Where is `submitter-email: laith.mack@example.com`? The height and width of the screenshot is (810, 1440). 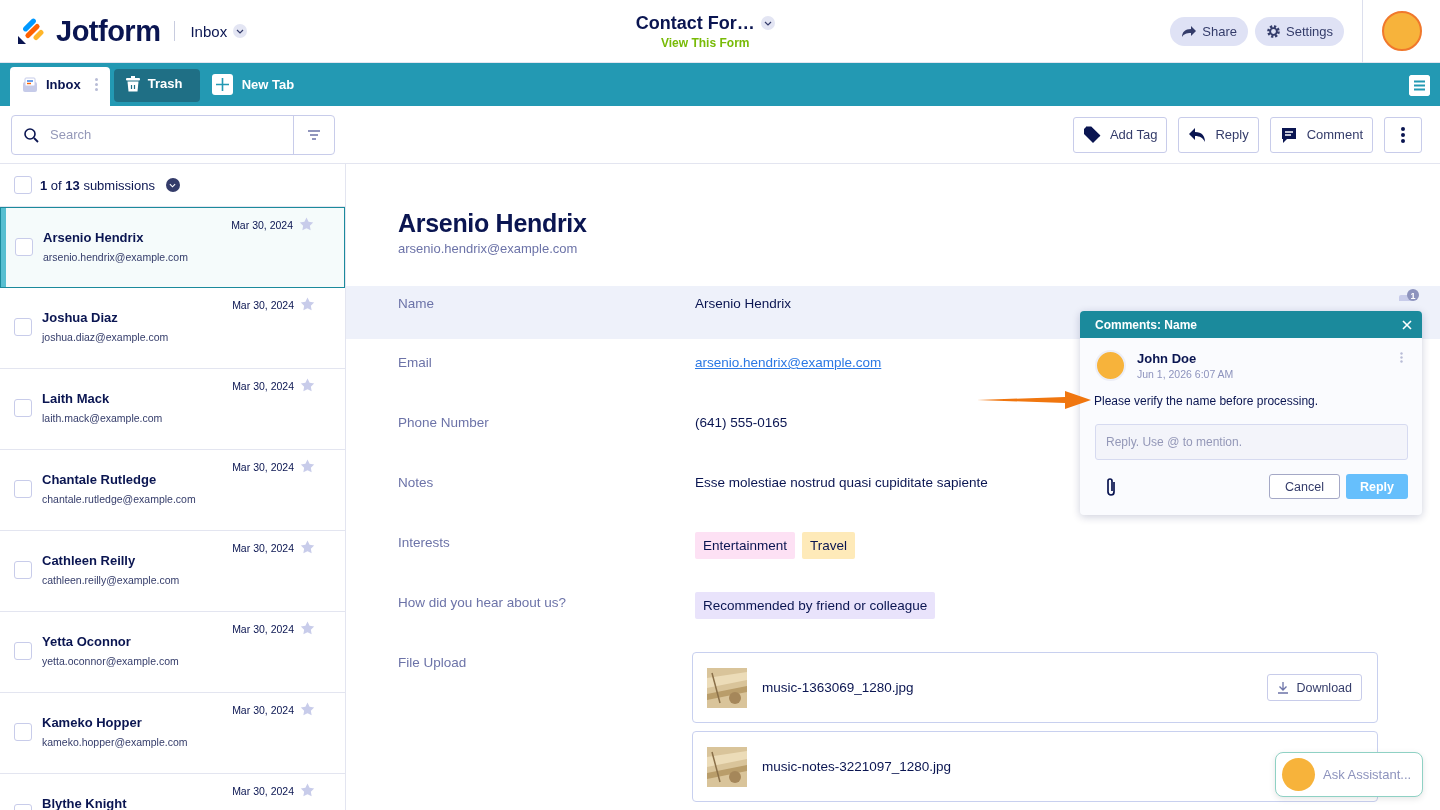 submitter-email: laith.mack@example.com is located at coordinates (102, 418).